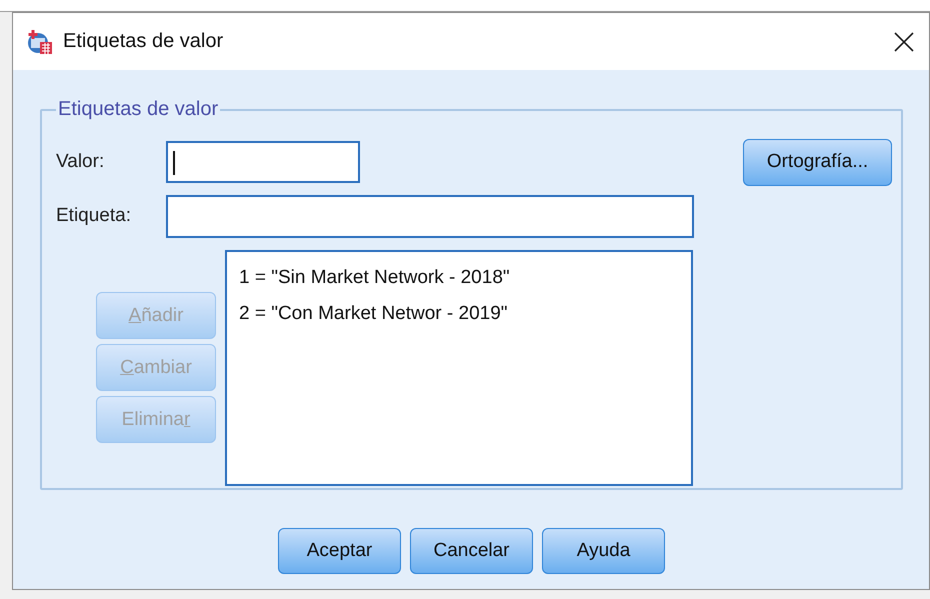  I want to click on group-title: Etiquetas de valor, so click(138, 109).